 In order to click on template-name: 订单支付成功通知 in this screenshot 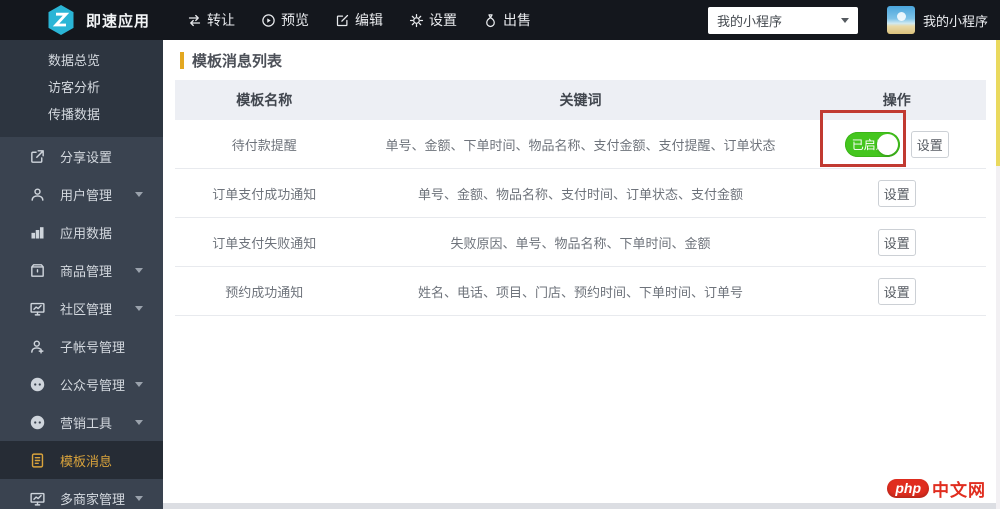, I will do `click(264, 194)`.